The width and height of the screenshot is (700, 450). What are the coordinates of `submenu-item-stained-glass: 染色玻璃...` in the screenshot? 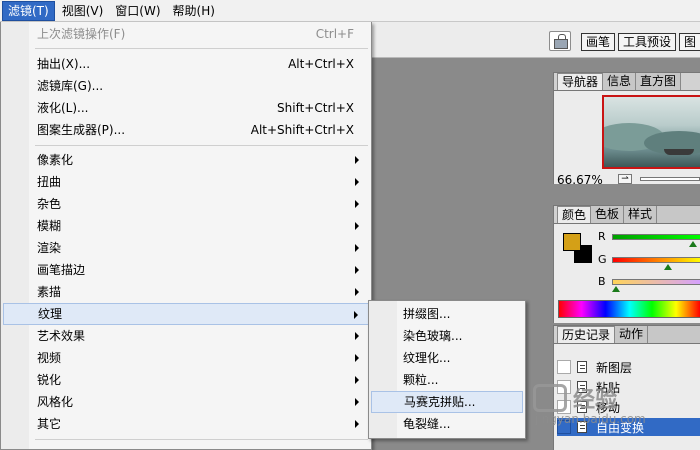 It's located at (447, 336).